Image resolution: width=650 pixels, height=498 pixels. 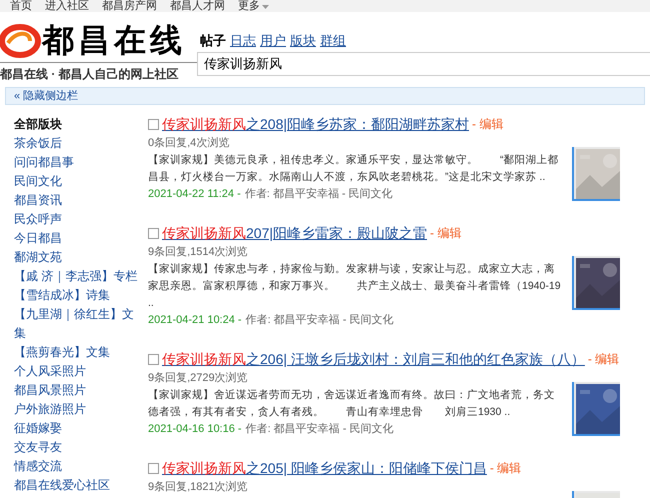 What do you see at coordinates (352, 404) in the screenshot?
I see `result-excerpt: 【家训家规】舍近谋远者劳而无功，舍远谋近者逸而有终。故曰：广文地者荒，务文德者强，有其有者安，贪人有者残。 青山有幸埋忠骨 刘肩三1930 ..` at bounding box center [352, 404].